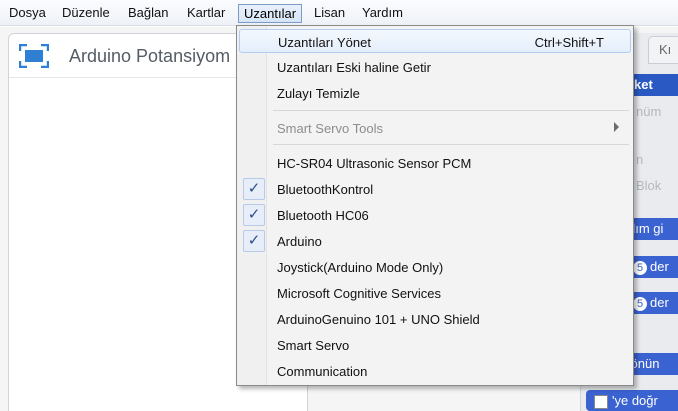 The width and height of the screenshot is (678, 411). Describe the element at coordinates (322, 371) in the screenshot. I see `menu-item-label: Communication` at that location.